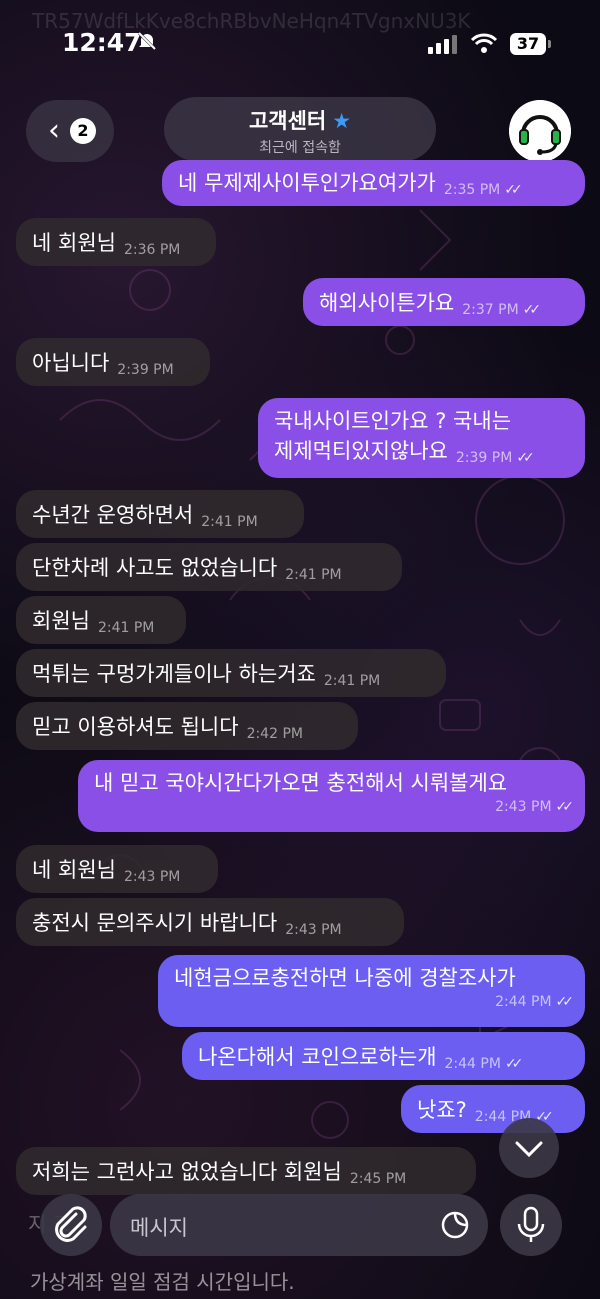 The height and width of the screenshot is (1299, 600). I want to click on partial-message-text: 가상계좌 일일 점검 시간입니다., so click(162, 1282).